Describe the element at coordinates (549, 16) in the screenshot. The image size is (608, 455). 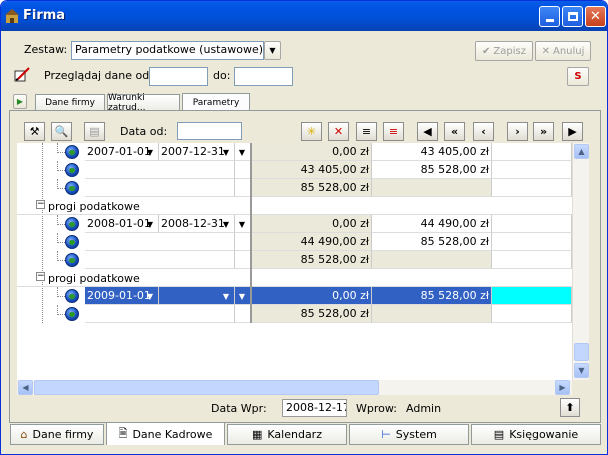
I see `minimize-button` at that location.